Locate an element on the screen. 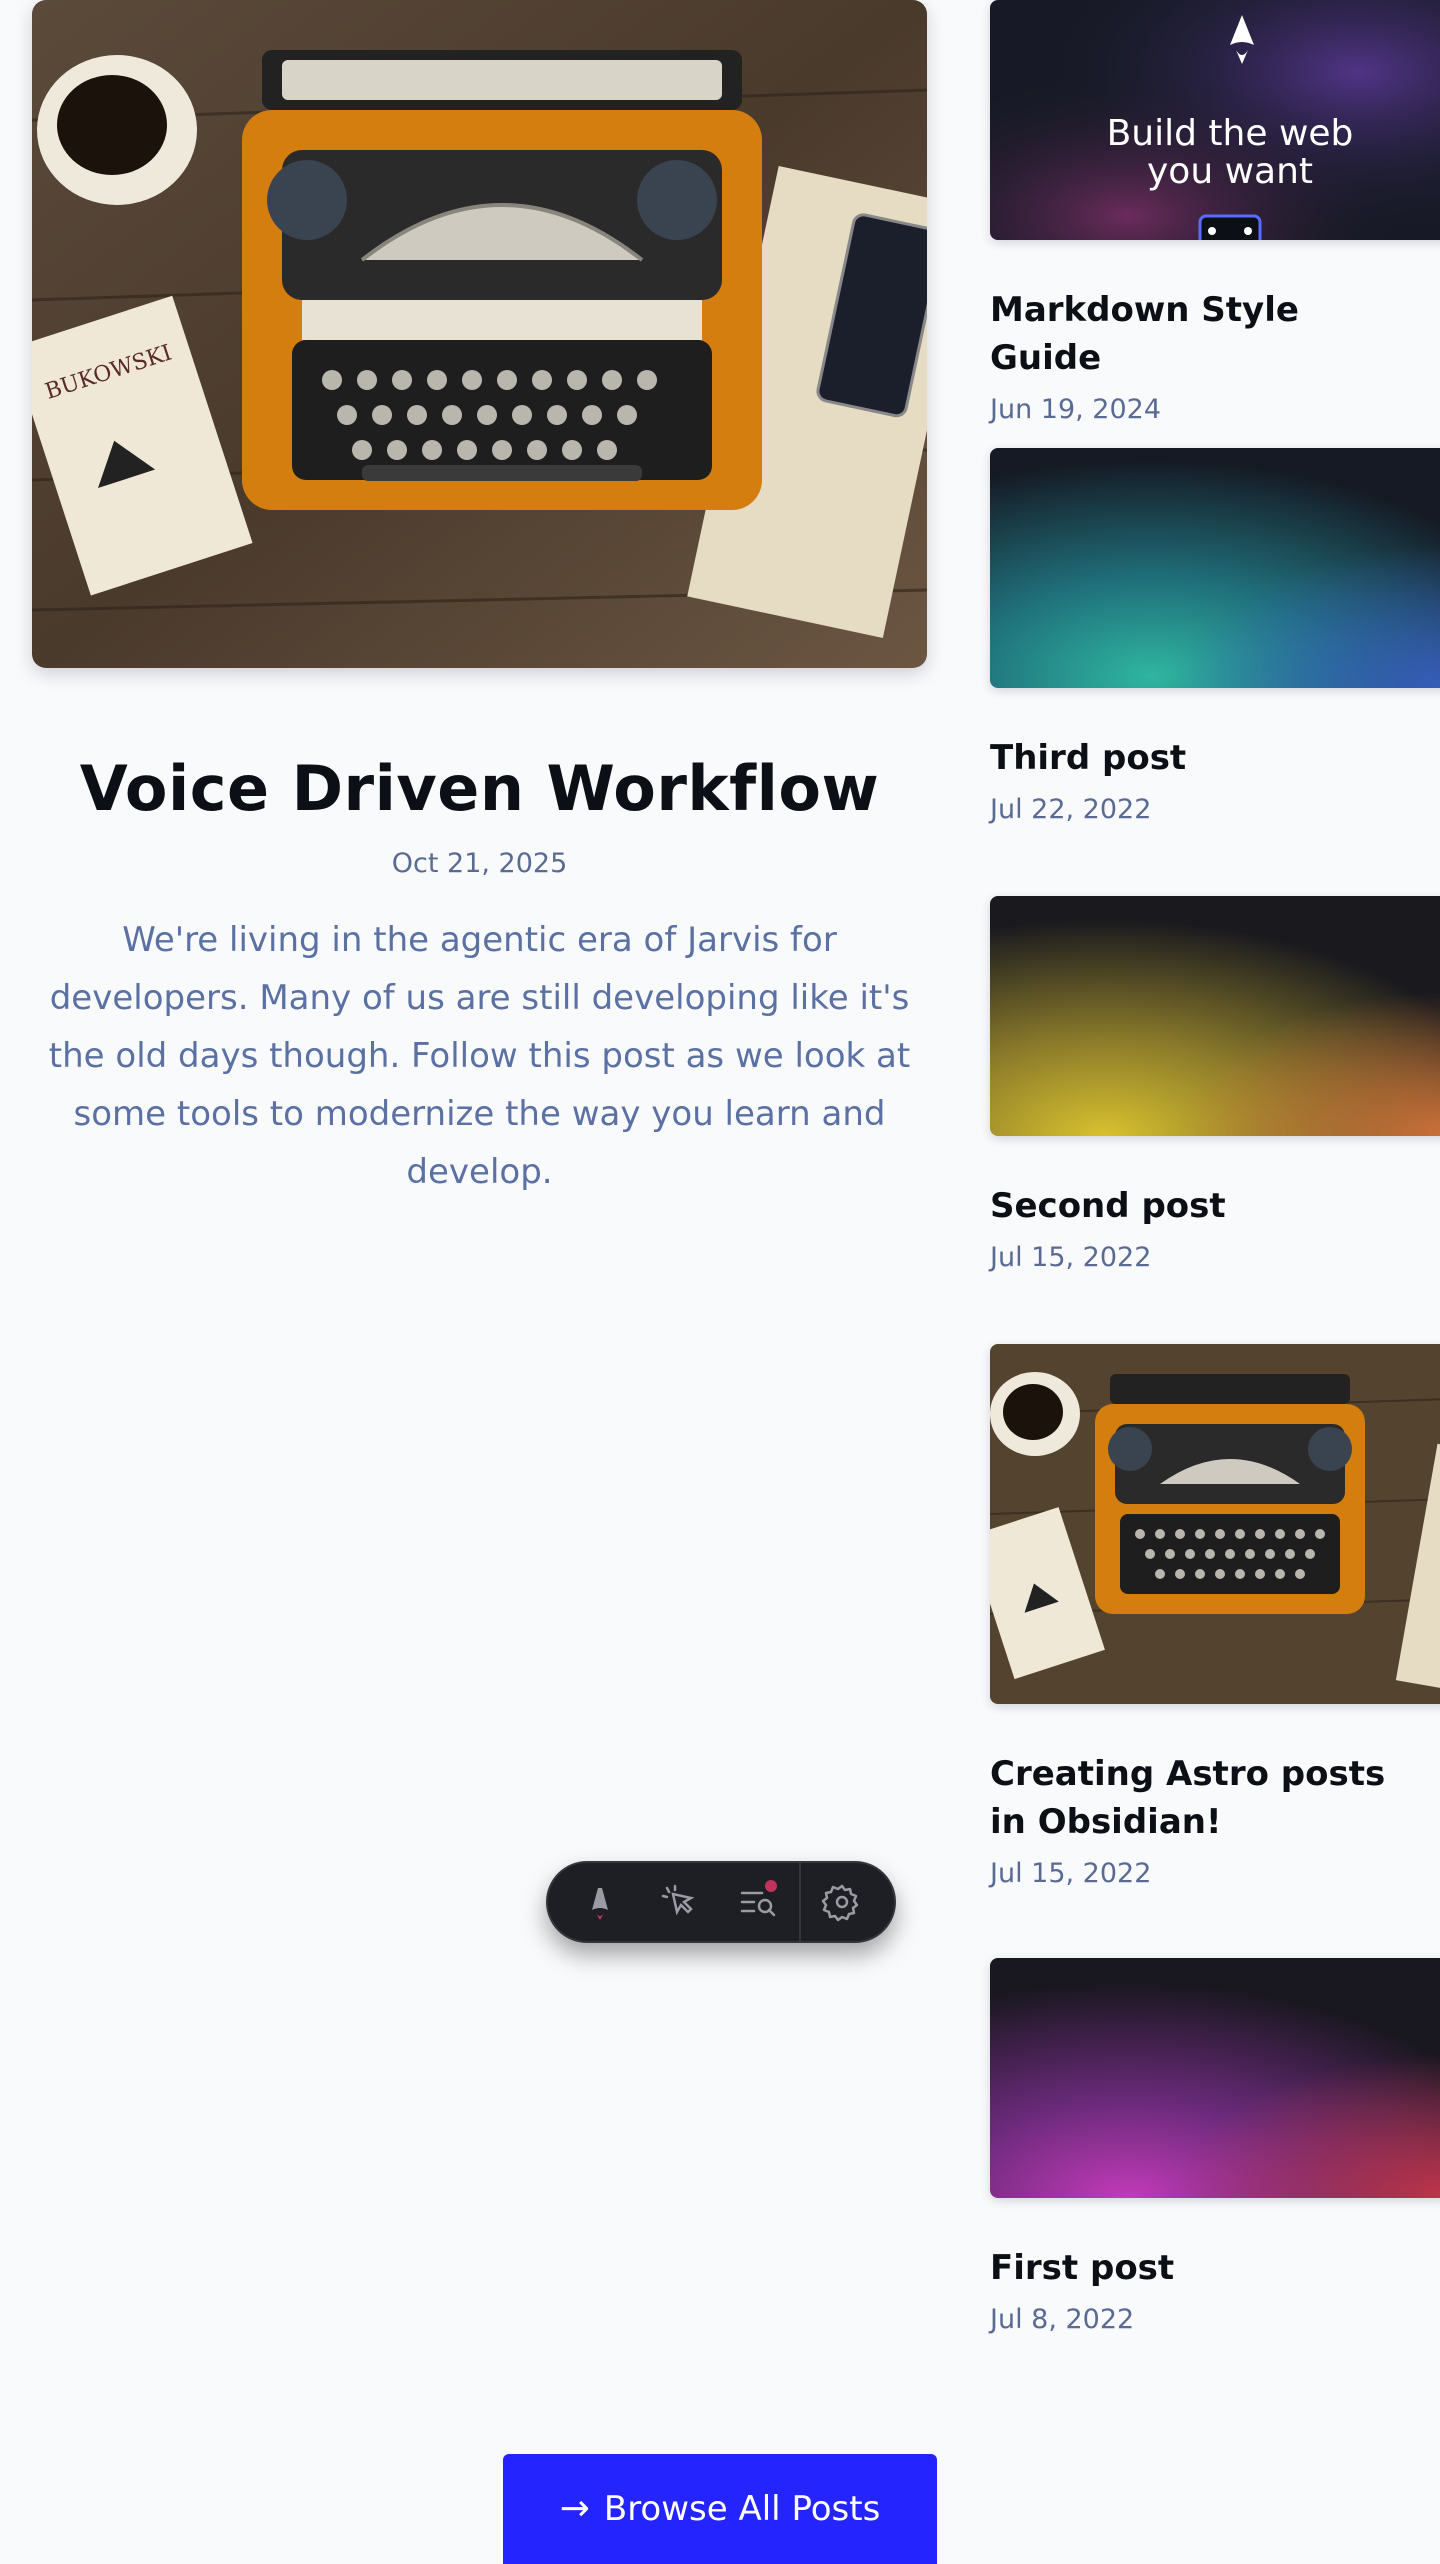 The width and height of the screenshot is (1440, 2564). toolbar-audit-button is located at coordinates (757, 1902).